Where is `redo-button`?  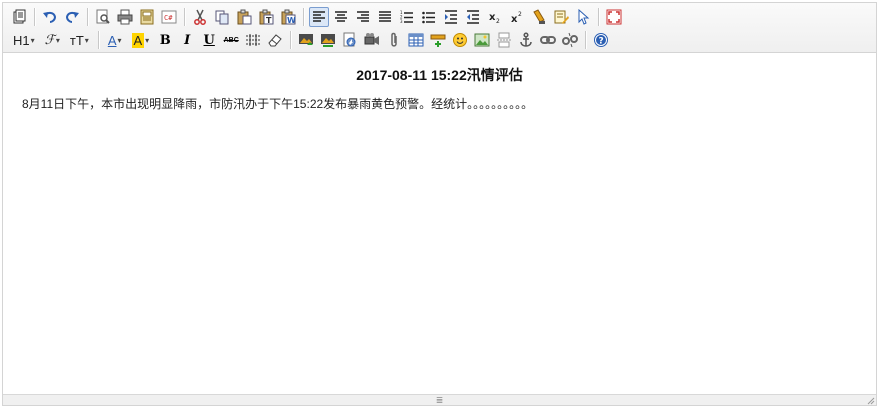
redo-button is located at coordinates (72, 17).